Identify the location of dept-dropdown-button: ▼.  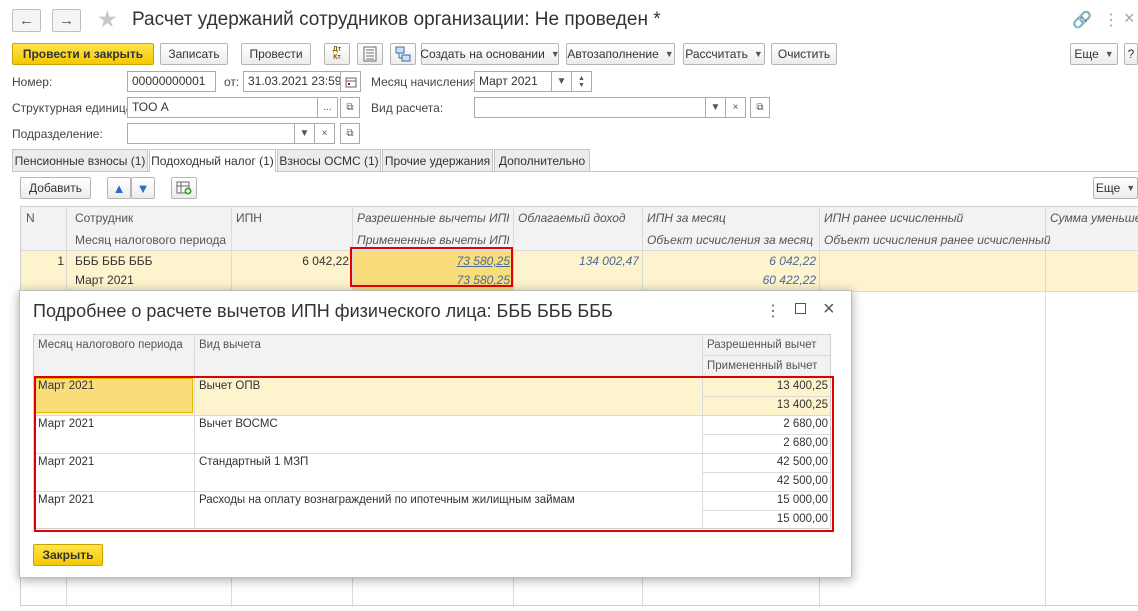
(305, 133).